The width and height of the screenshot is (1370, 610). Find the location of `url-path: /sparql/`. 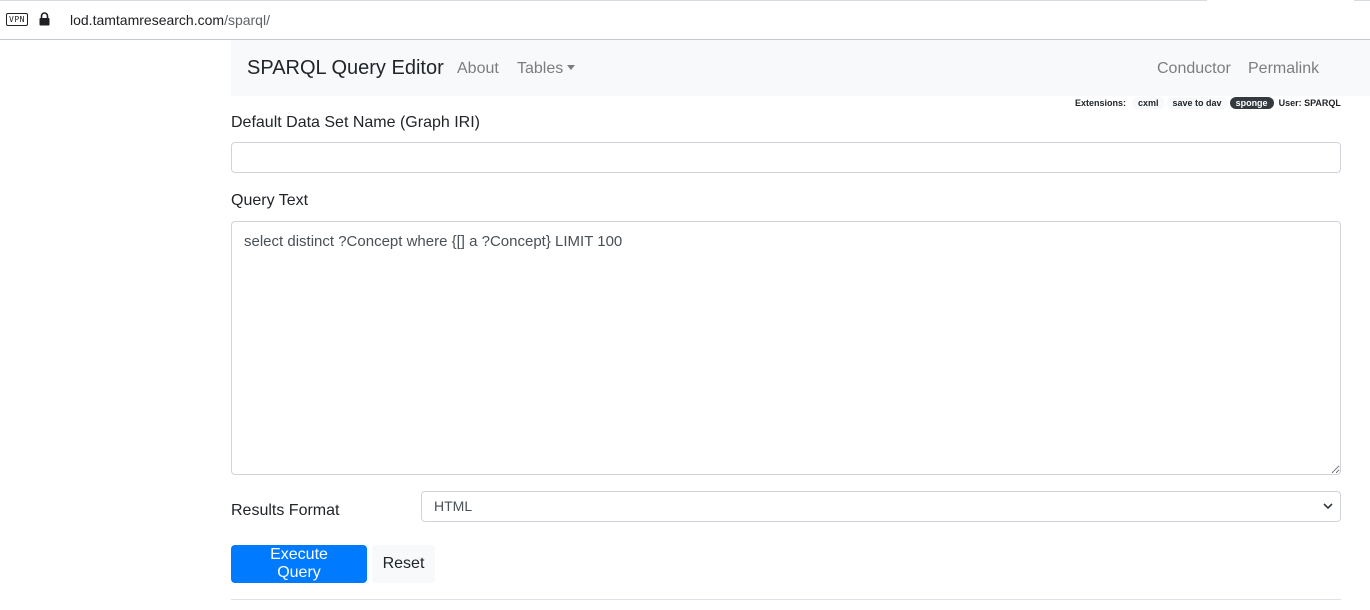

url-path: /sparql/ is located at coordinates (247, 20).